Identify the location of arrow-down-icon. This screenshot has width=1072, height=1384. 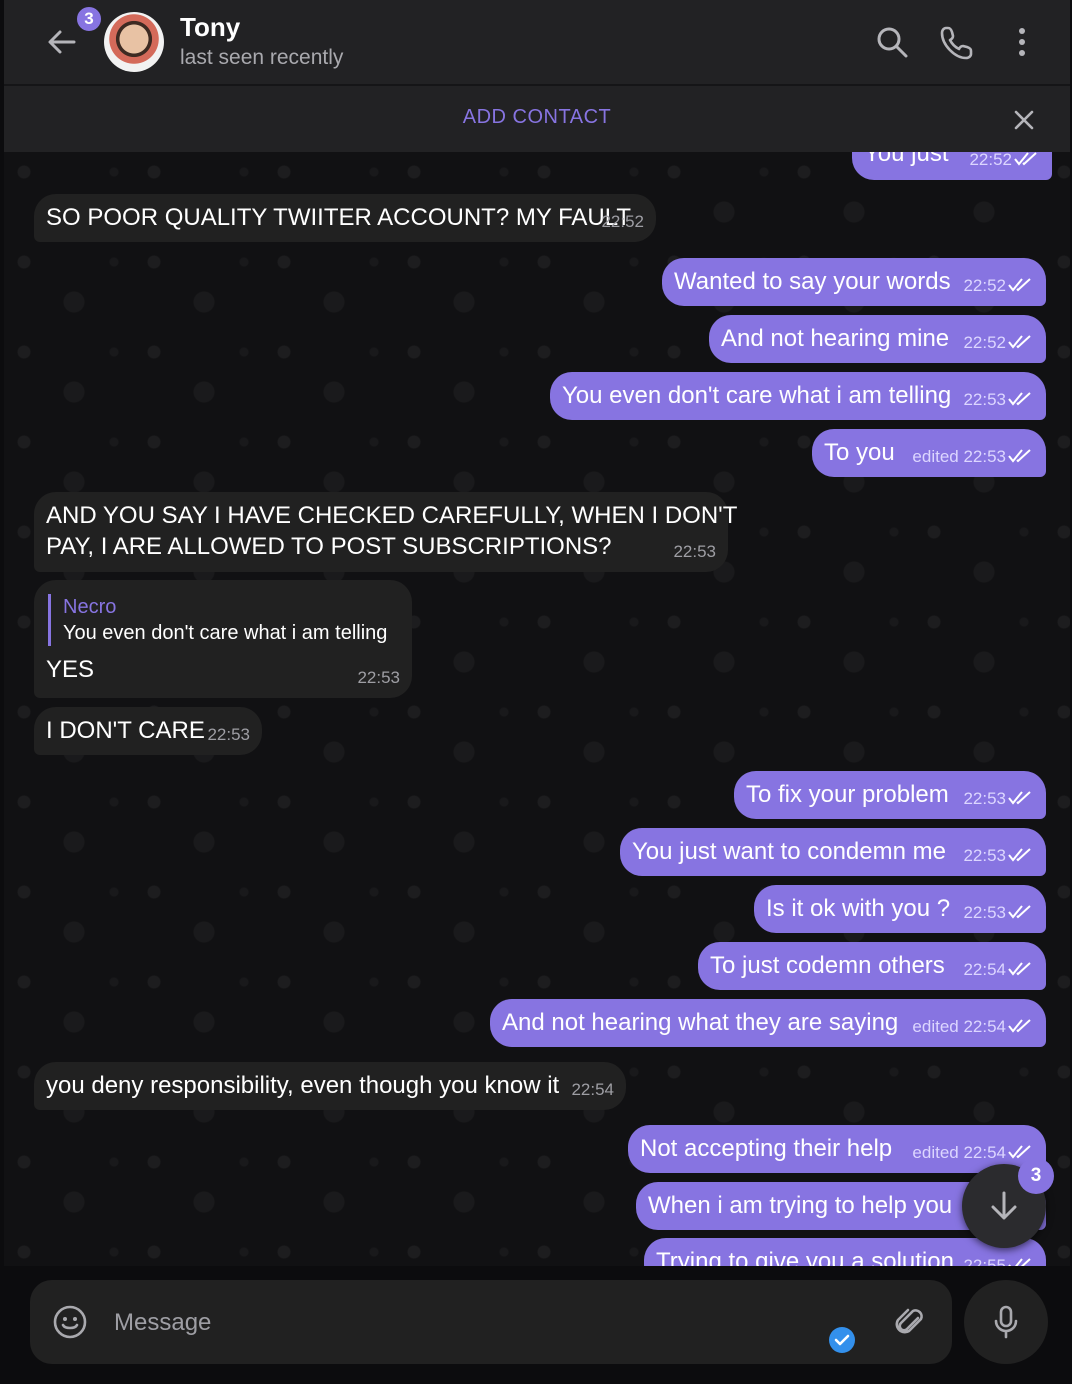
(1004, 1205).